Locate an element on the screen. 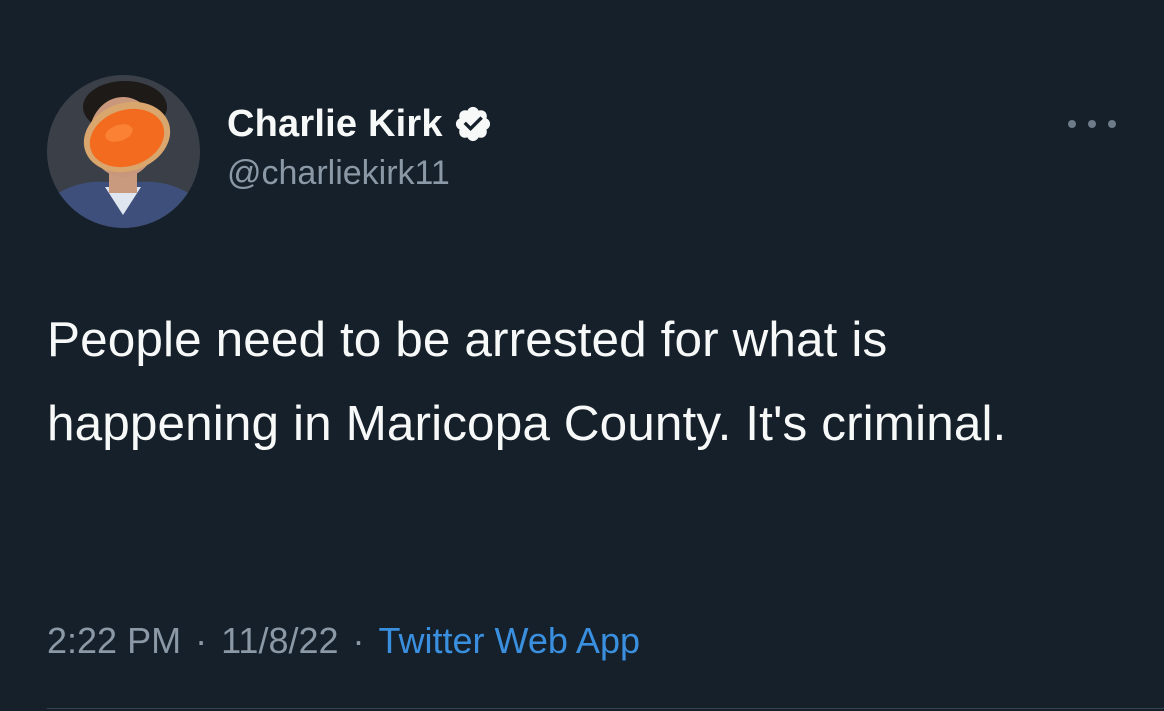  verified-badge-icon is located at coordinates (473, 124).